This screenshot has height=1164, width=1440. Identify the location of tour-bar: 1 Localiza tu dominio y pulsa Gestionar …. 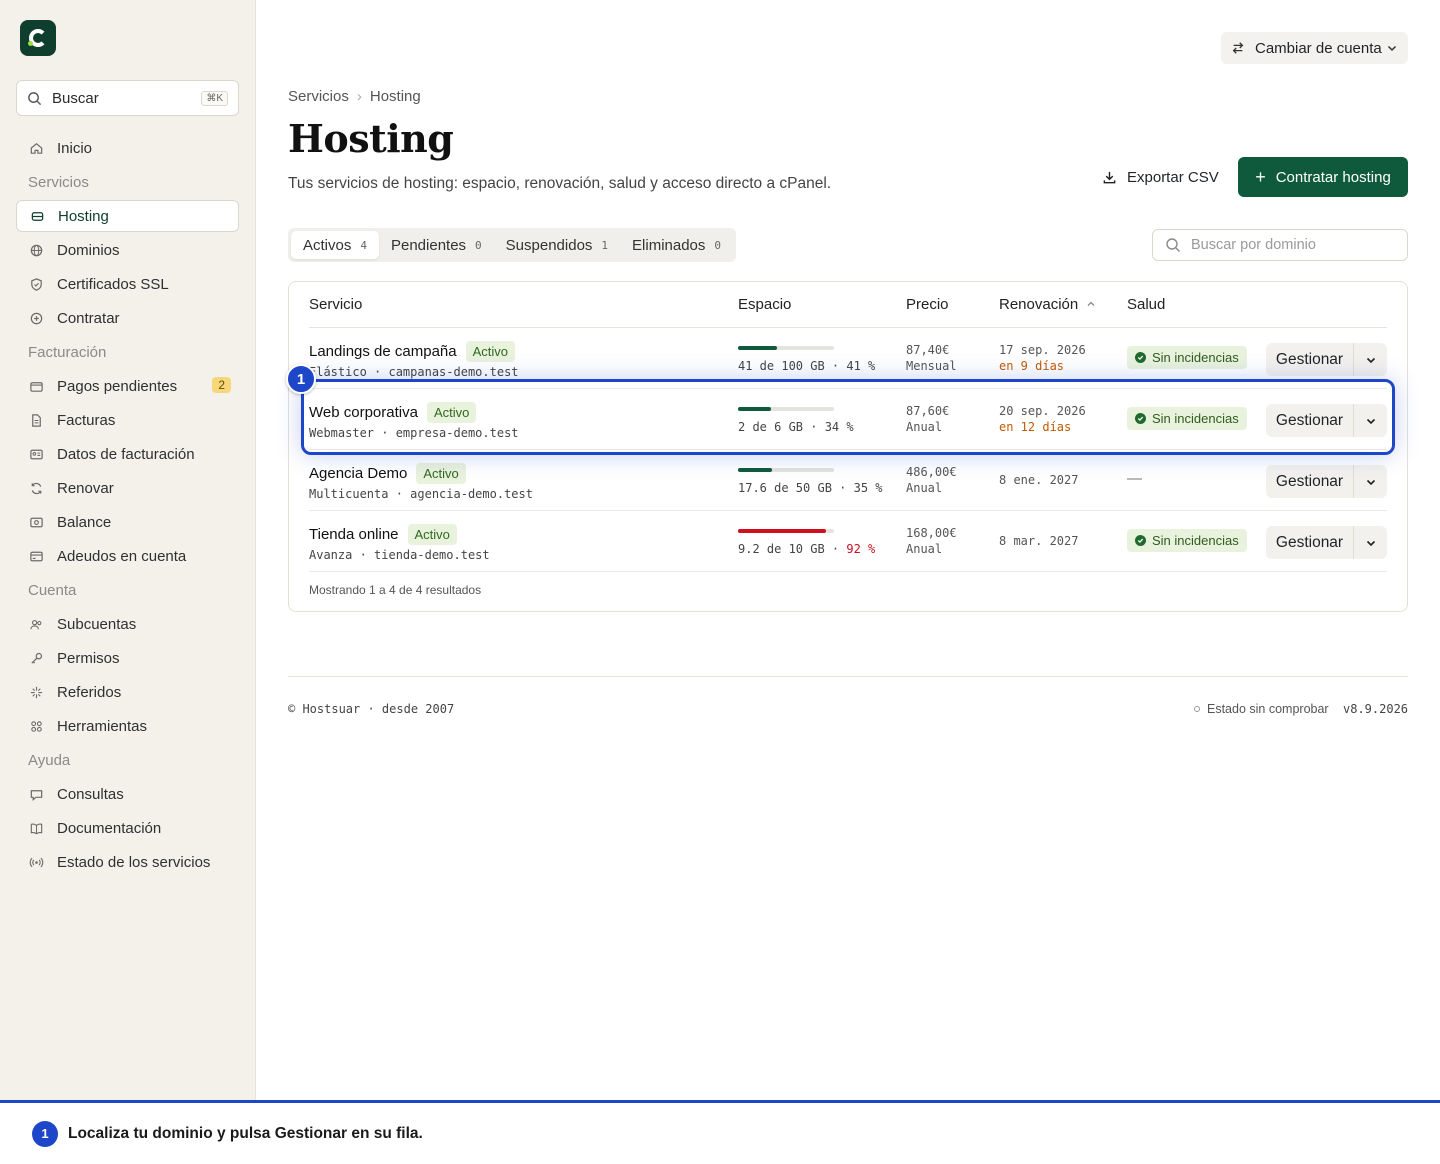
(720, 1132).